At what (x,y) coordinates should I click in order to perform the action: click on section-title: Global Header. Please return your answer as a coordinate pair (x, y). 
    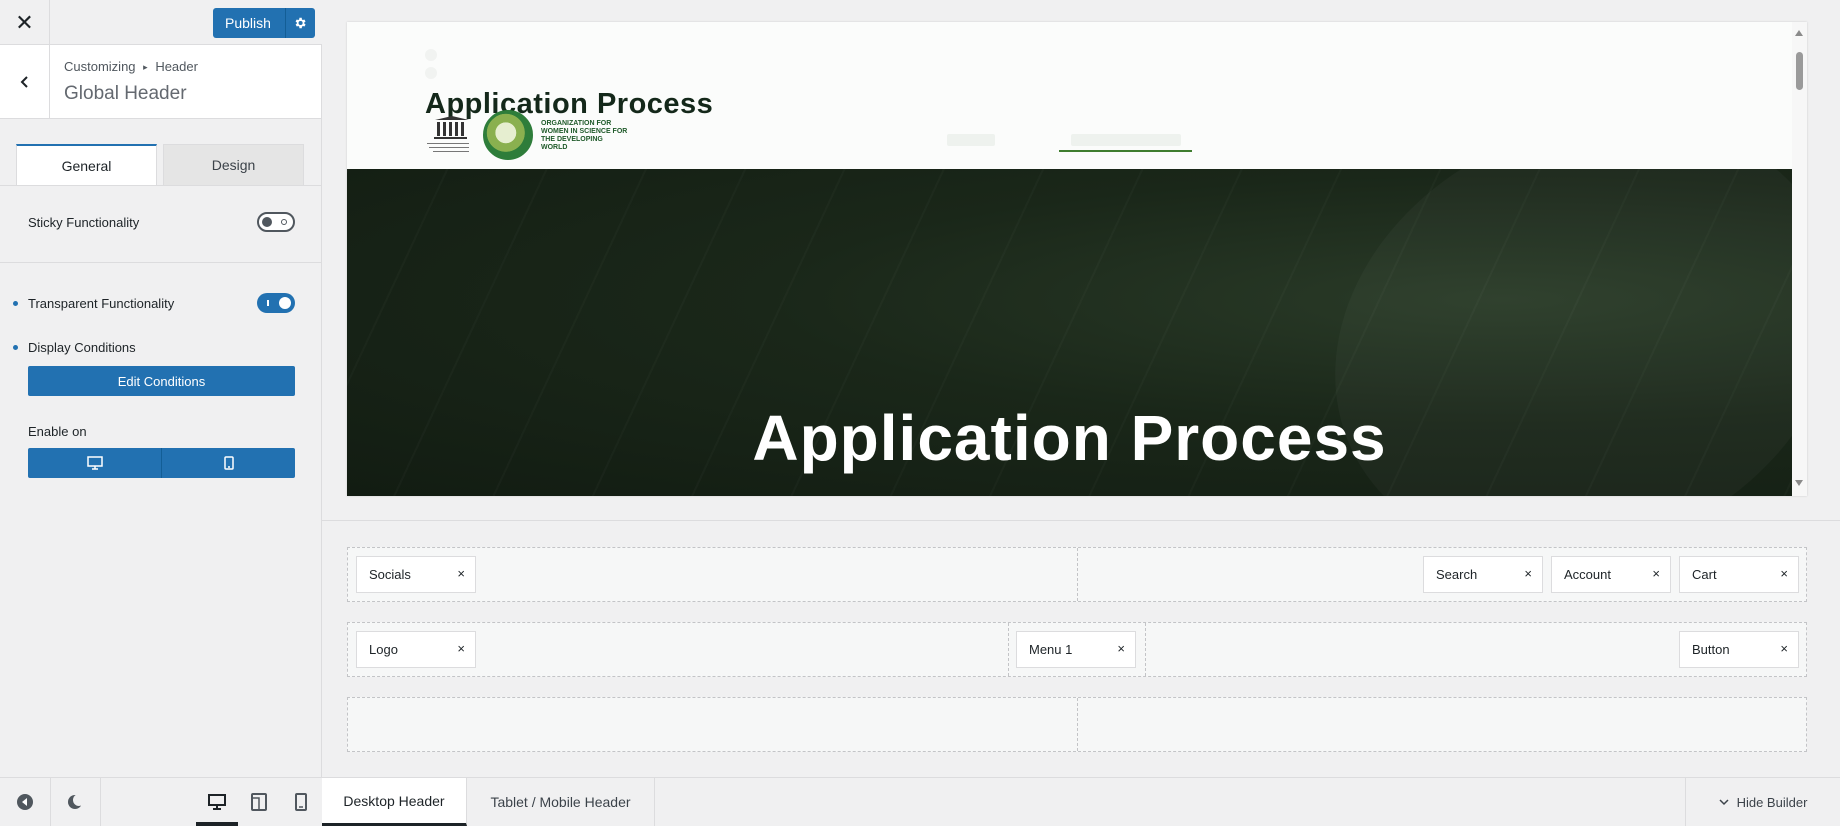
    Looking at the image, I should click on (125, 93).